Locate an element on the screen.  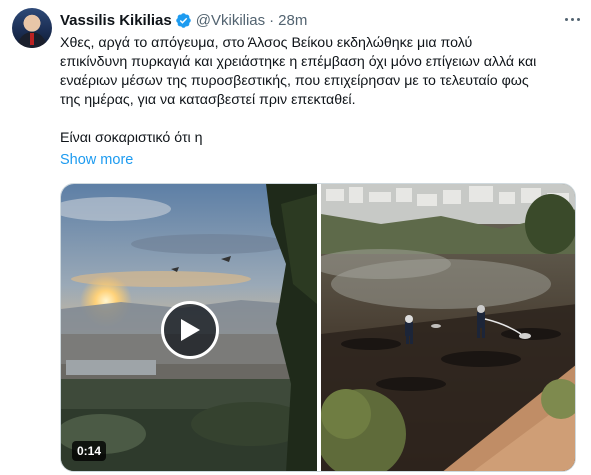
more-options-icon is located at coordinates (572, 19).